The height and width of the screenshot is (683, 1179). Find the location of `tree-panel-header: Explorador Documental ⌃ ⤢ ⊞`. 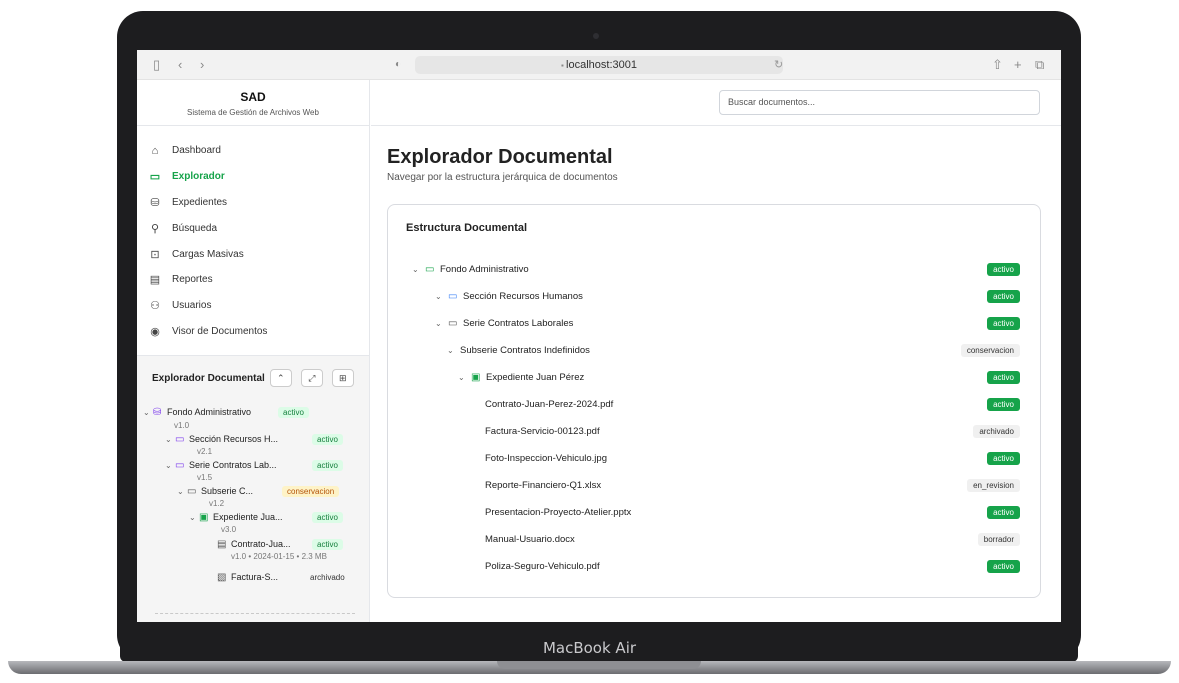

tree-panel-header: Explorador Documental ⌃ ⤢ ⊞ is located at coordinates (253, 378).